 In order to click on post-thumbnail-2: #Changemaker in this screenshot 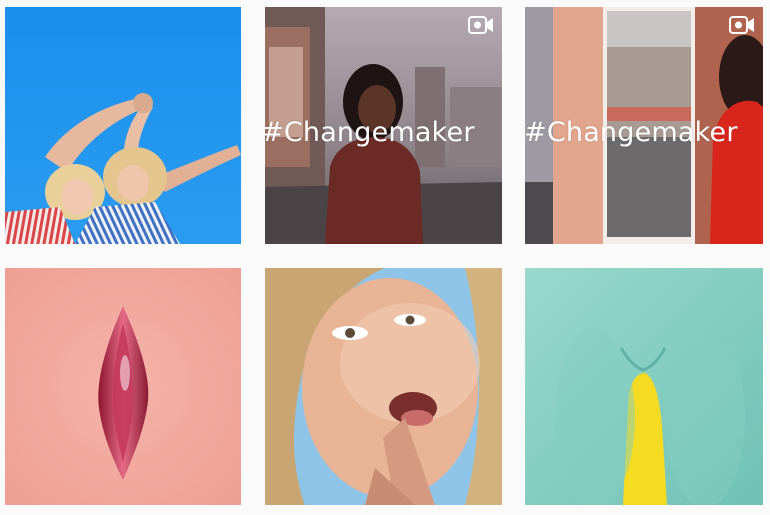, I will do `click(383, 125)`.